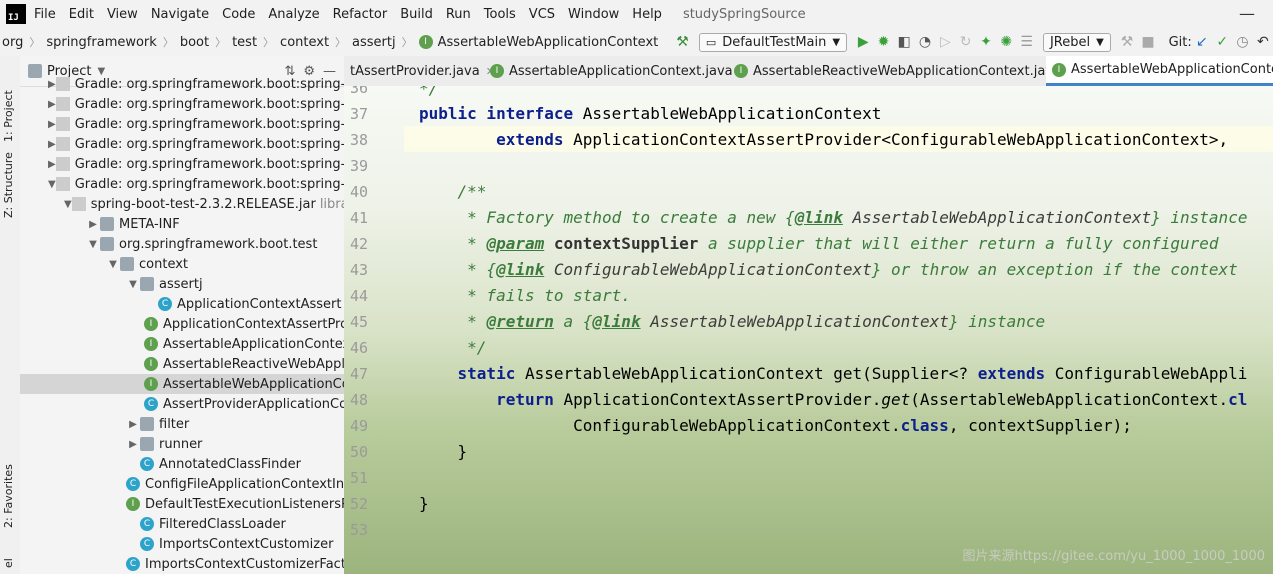 The width and height of the screenshot is (1273, 574). What do you see at coordinates (81, 14) in the screenshot?
I see `menu-edit: Edit` at bounding box center [81, 14].